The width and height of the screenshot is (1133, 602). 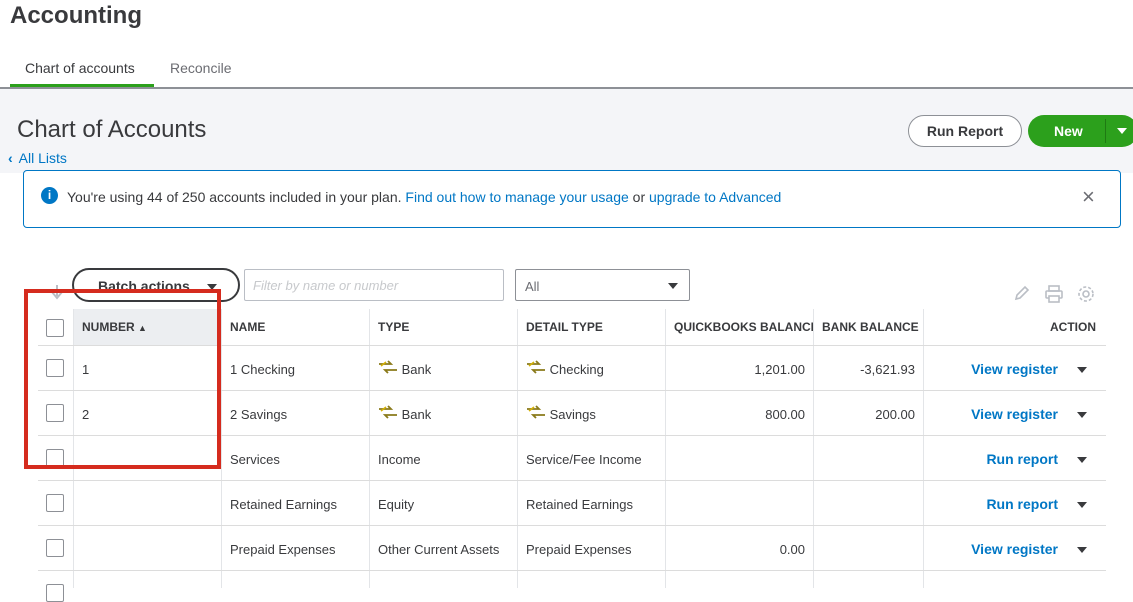 What do you see at coordinates (1073, 327) in the screenshot?
I see `header-action: ACTION` at bounding box center [1073, 327].